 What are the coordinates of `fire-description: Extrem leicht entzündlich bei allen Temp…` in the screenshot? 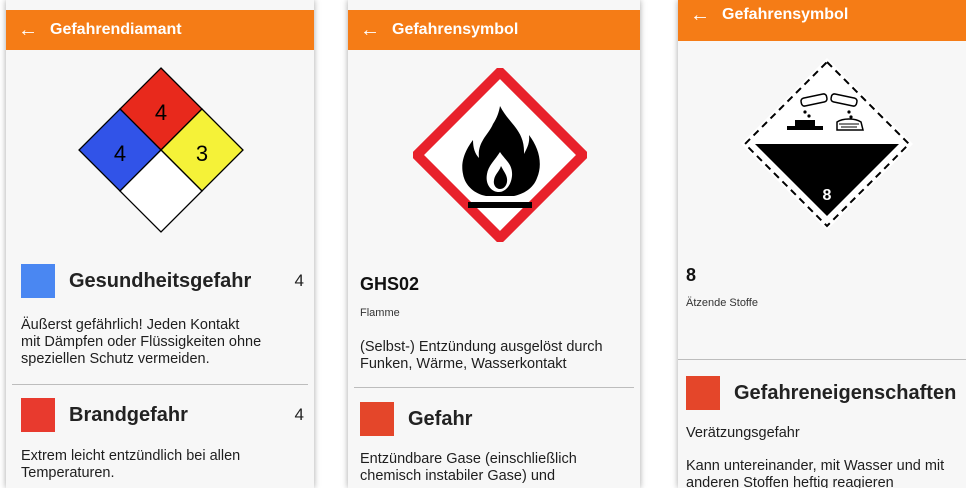 It's located at (163, 465).